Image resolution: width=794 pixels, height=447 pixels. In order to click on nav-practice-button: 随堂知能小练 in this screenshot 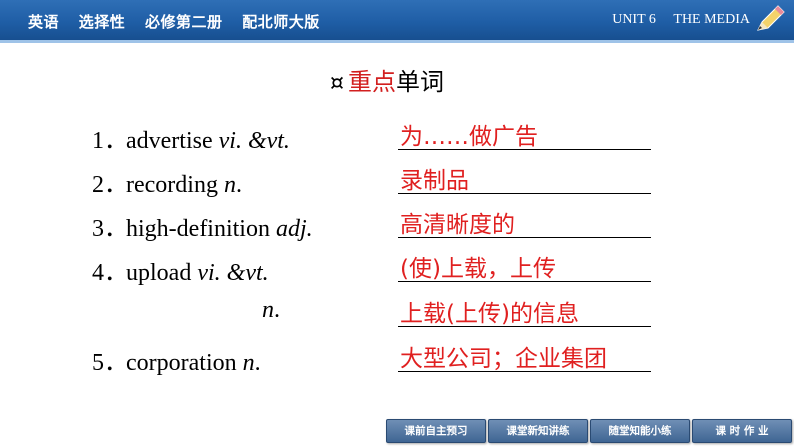, I will do `click(640, 431)`.